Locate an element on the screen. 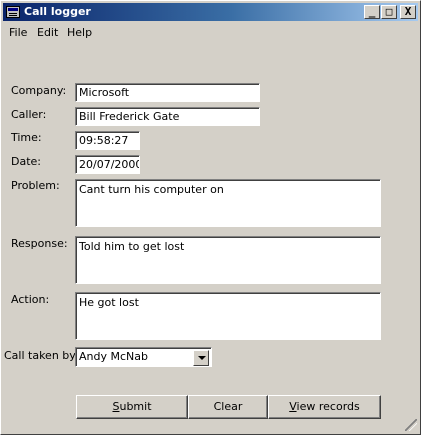  call-taken-by-label: Call taken by: is located at coordinates (41, 355).